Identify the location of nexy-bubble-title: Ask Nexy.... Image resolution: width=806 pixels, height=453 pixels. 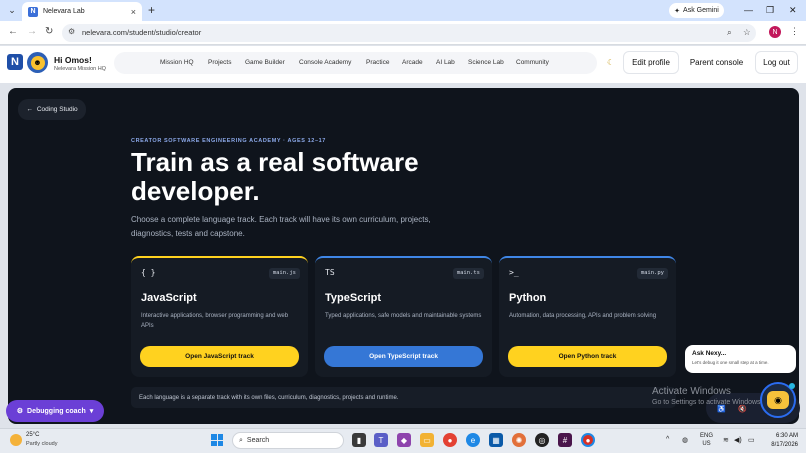
(709, 353).